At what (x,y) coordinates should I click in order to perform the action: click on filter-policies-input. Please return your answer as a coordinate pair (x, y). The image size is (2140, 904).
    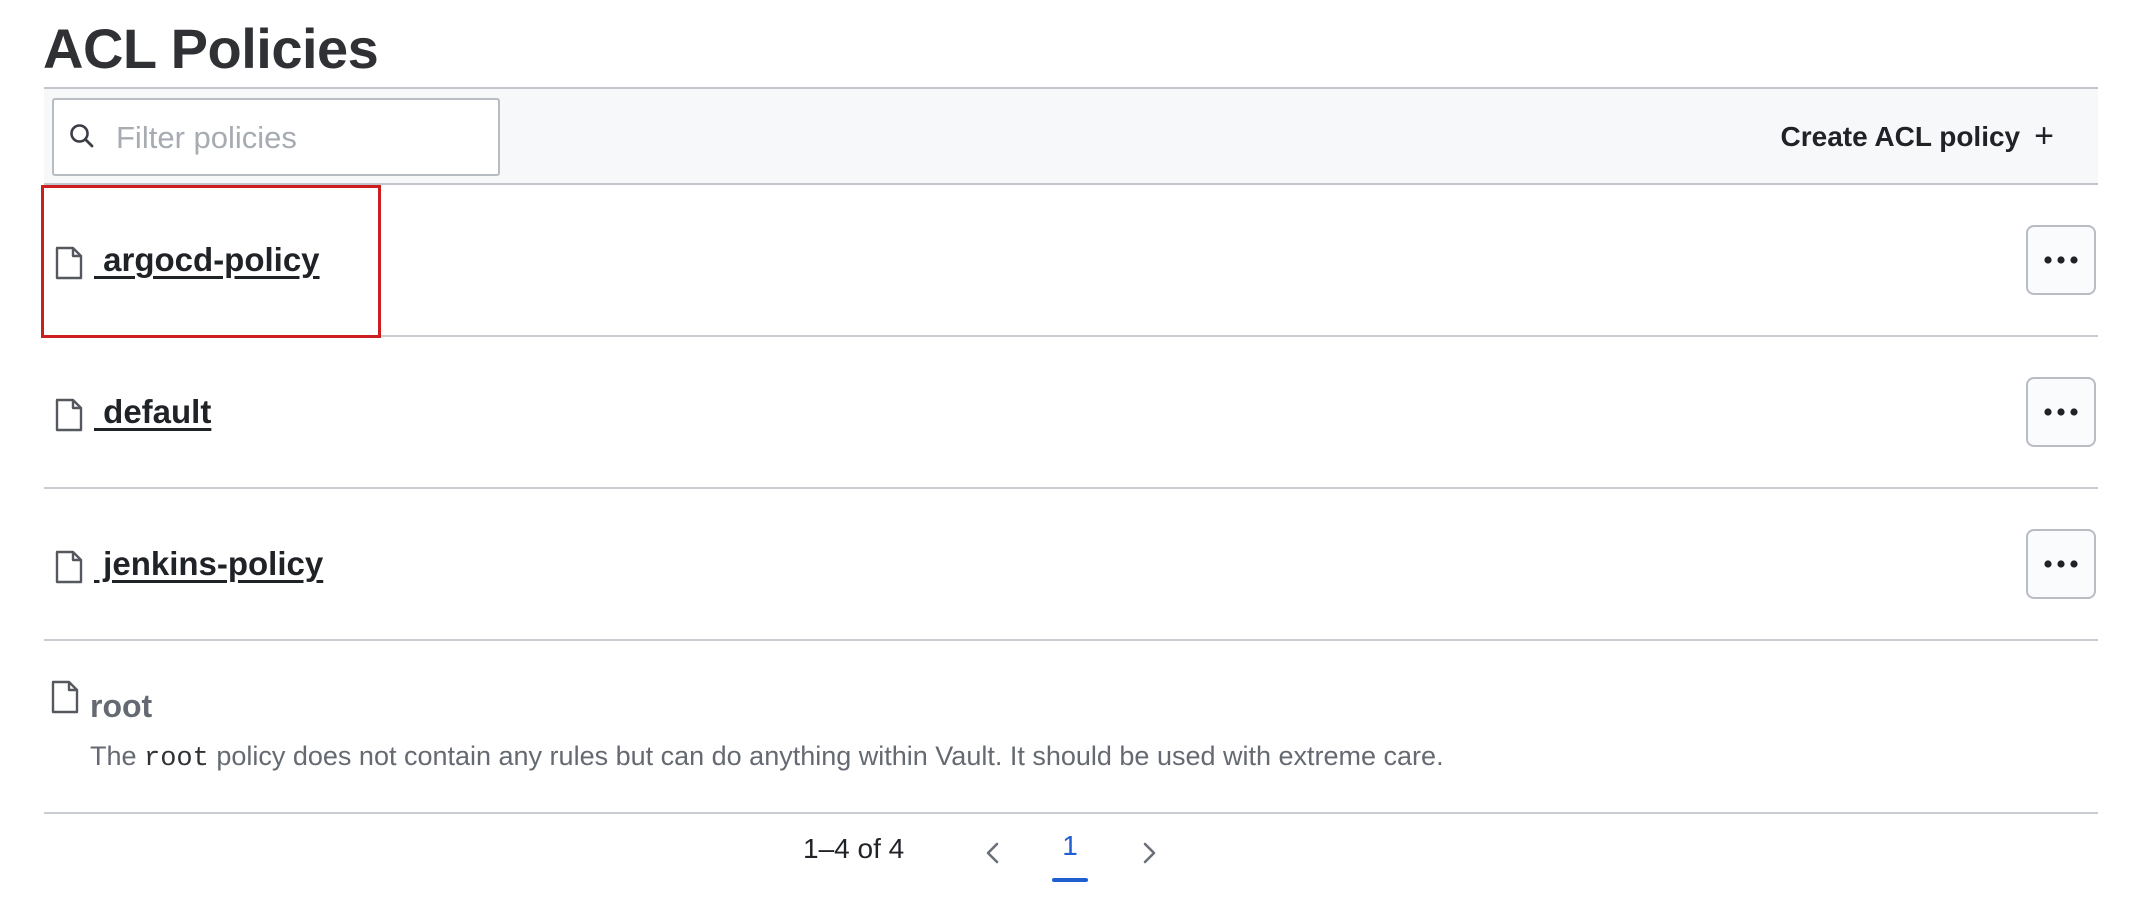
    Looking at the image, I should click on (301, 138).